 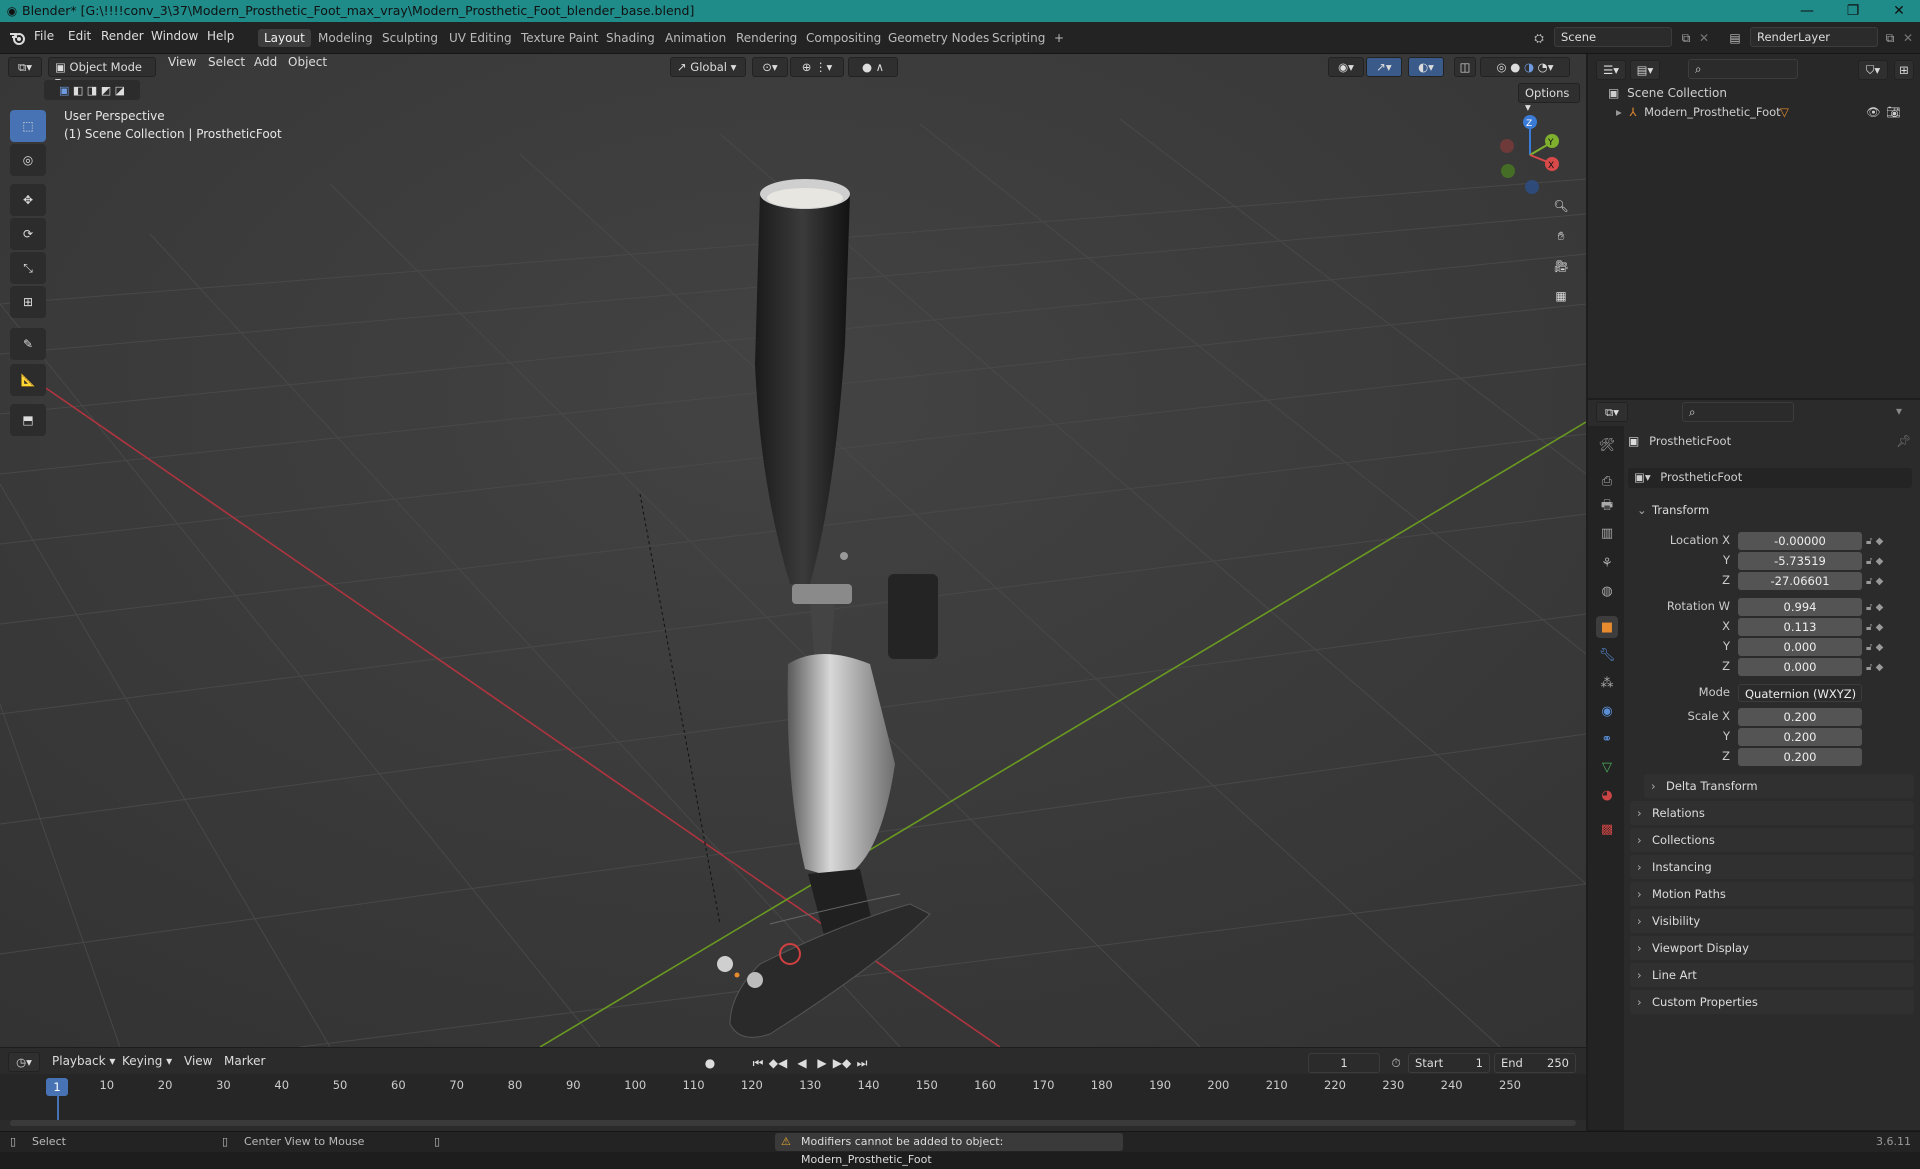 What do you see at coordinates (1800, 581) in the screenshot?
I see `location-z-field: -27.06601` at bounding box center [1800, 581].